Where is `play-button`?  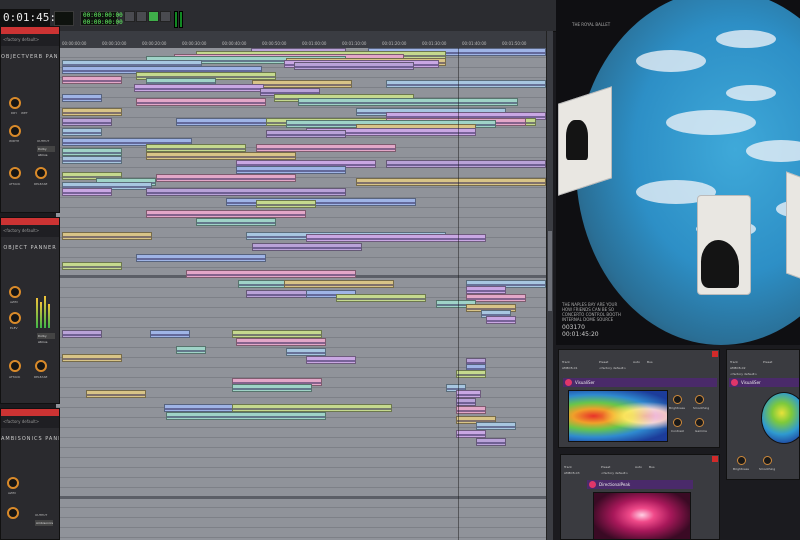
play-button is located at coordinates (153, 16).